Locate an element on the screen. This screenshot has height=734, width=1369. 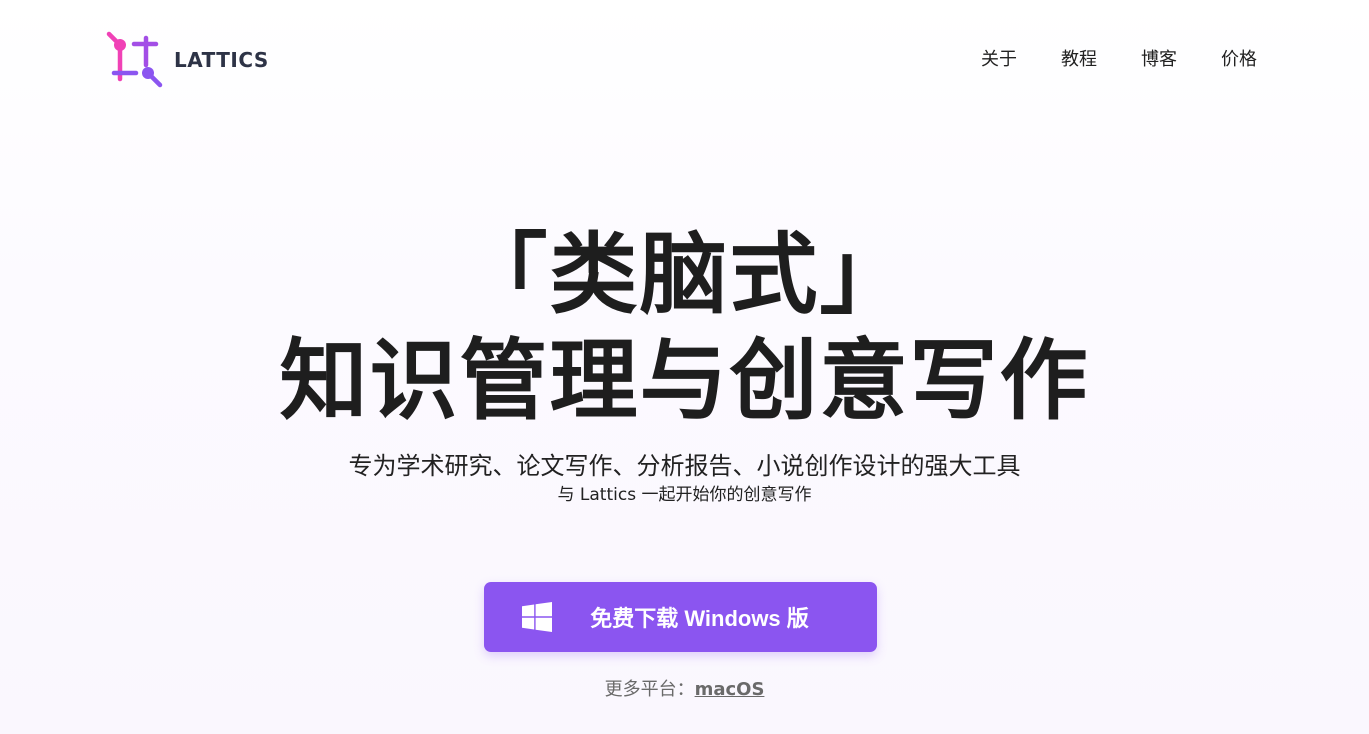
nav-item-about: 关于 is located at coordinates (999, 60).